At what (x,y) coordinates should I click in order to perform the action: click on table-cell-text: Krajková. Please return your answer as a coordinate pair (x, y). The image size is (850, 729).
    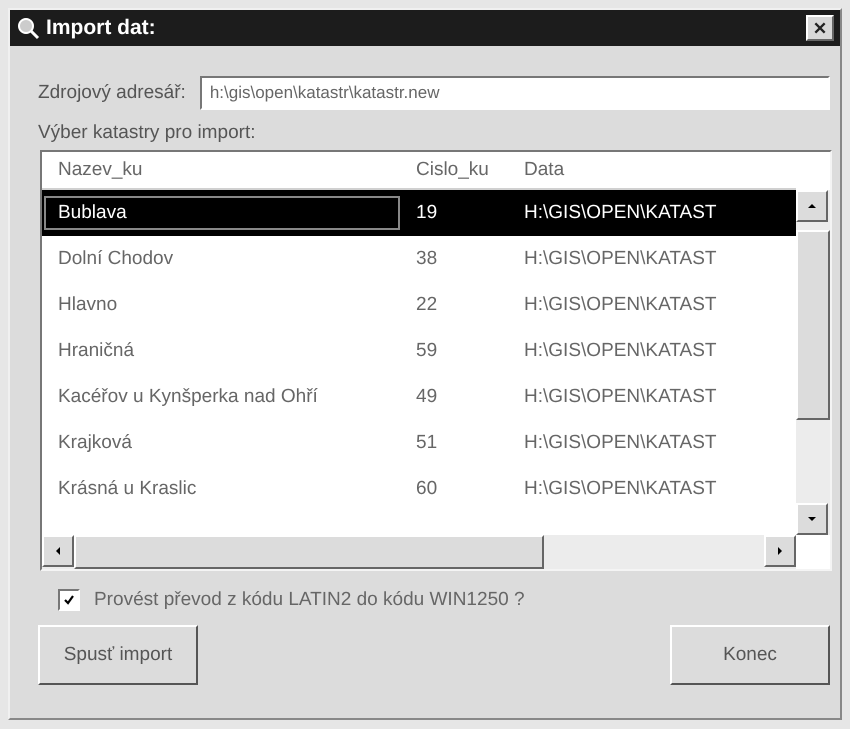
    Looking at the image, I should click on (95, 443).